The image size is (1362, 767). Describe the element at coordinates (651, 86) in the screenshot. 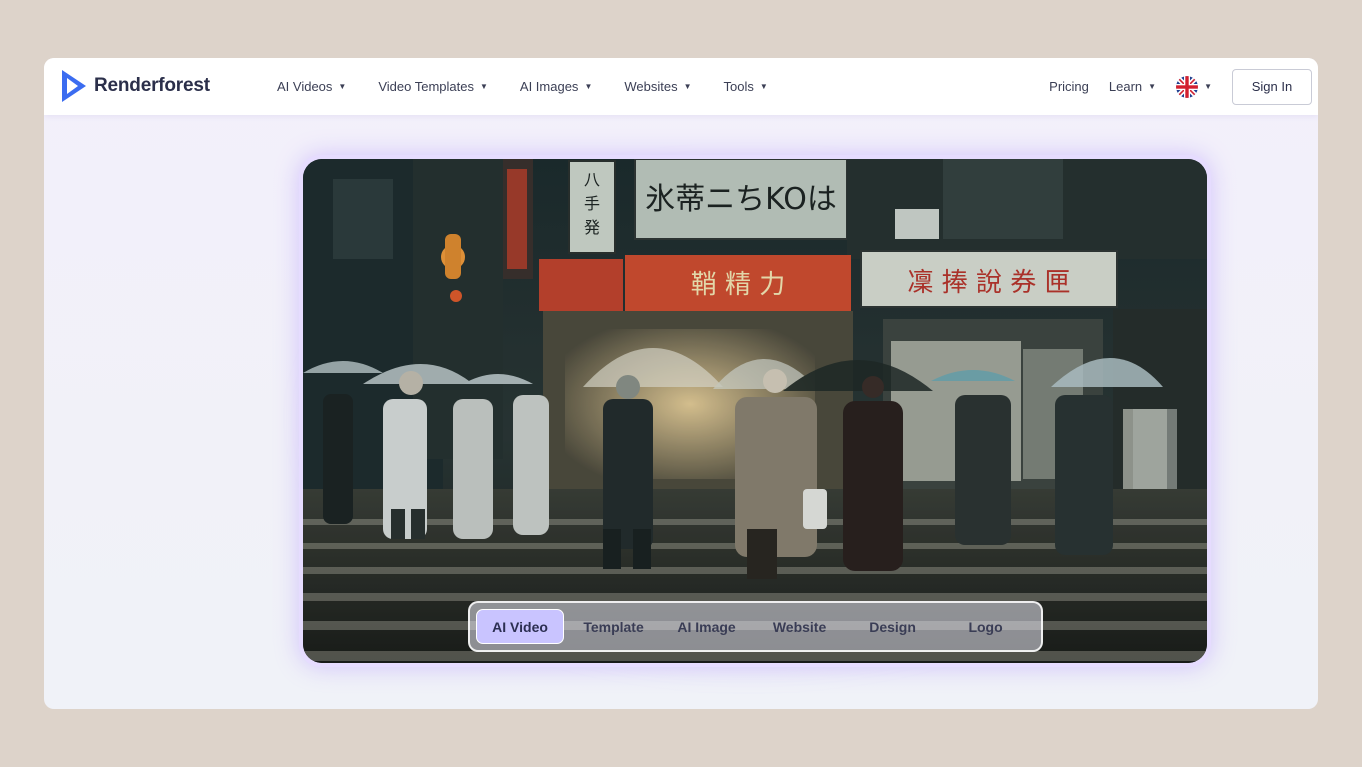

I see `nav-item-label: Websites` at that location.